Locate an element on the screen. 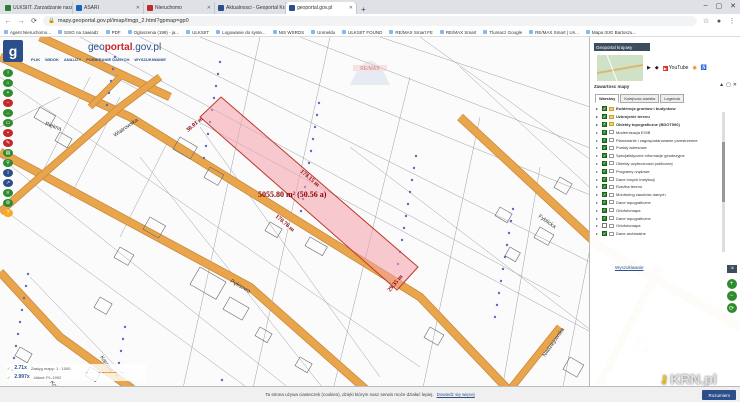 Image resolution: width=740 pixels, height=402 pixels. map-nav-button: + is located at coordinates (731, 284).